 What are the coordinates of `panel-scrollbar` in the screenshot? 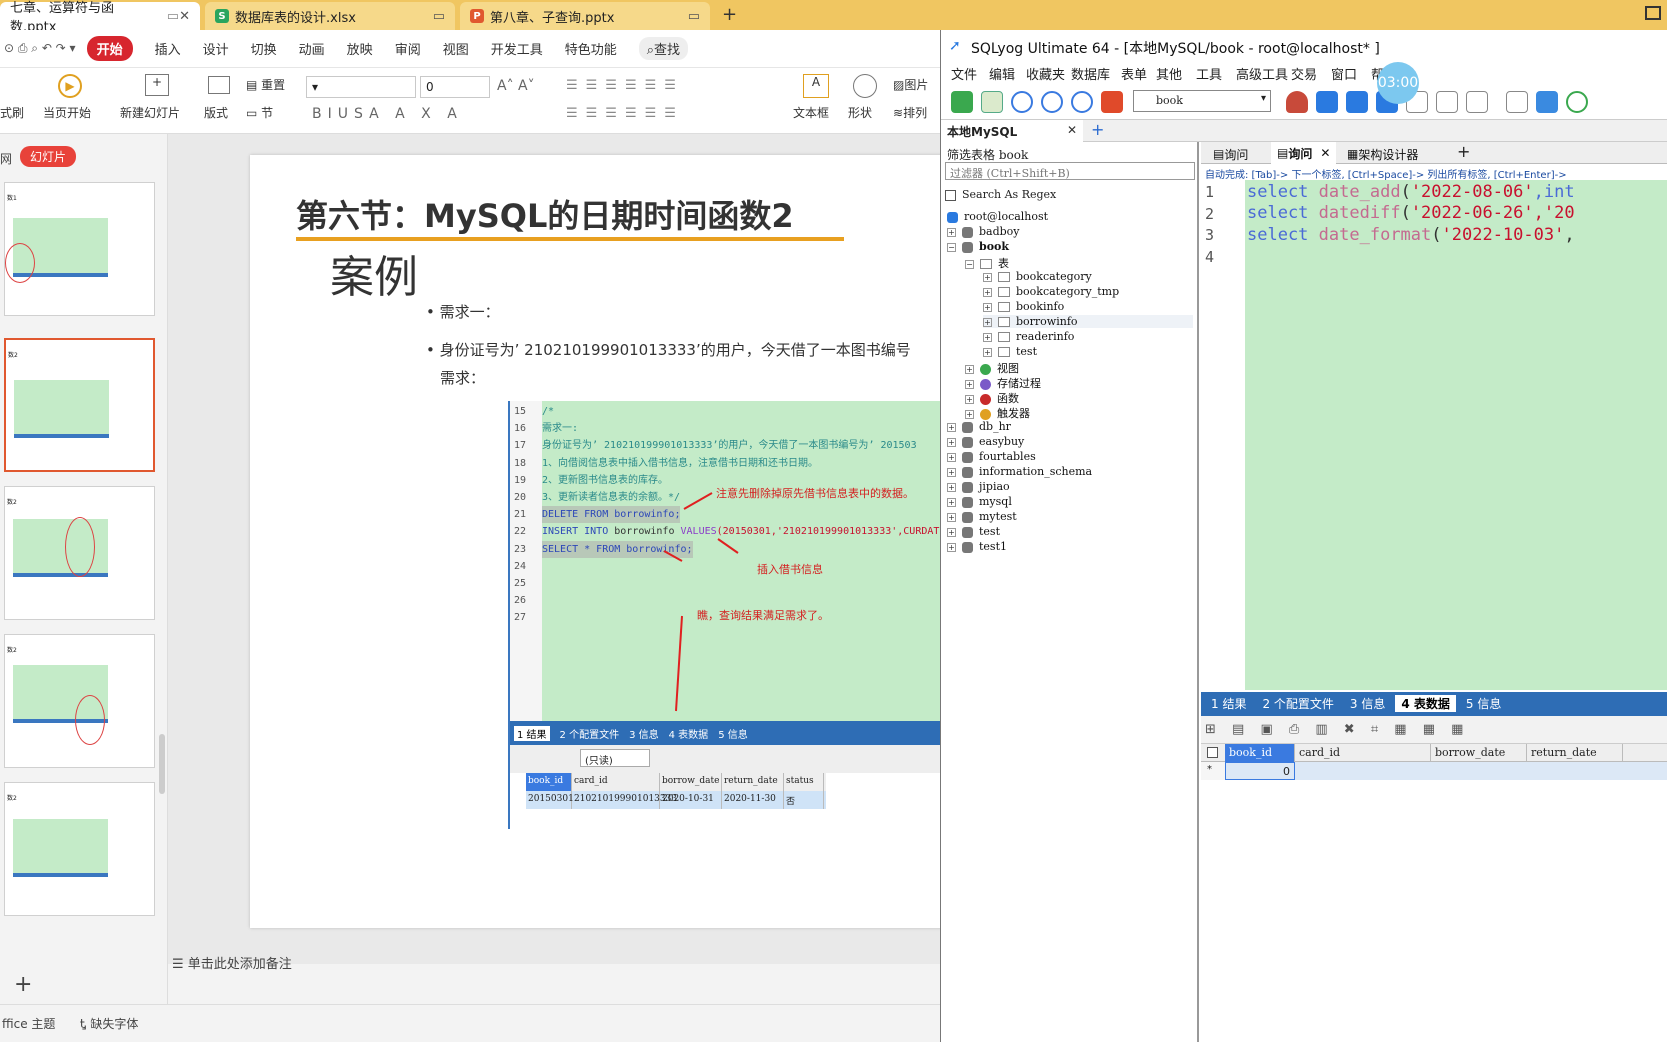 It's located at (162, 764).